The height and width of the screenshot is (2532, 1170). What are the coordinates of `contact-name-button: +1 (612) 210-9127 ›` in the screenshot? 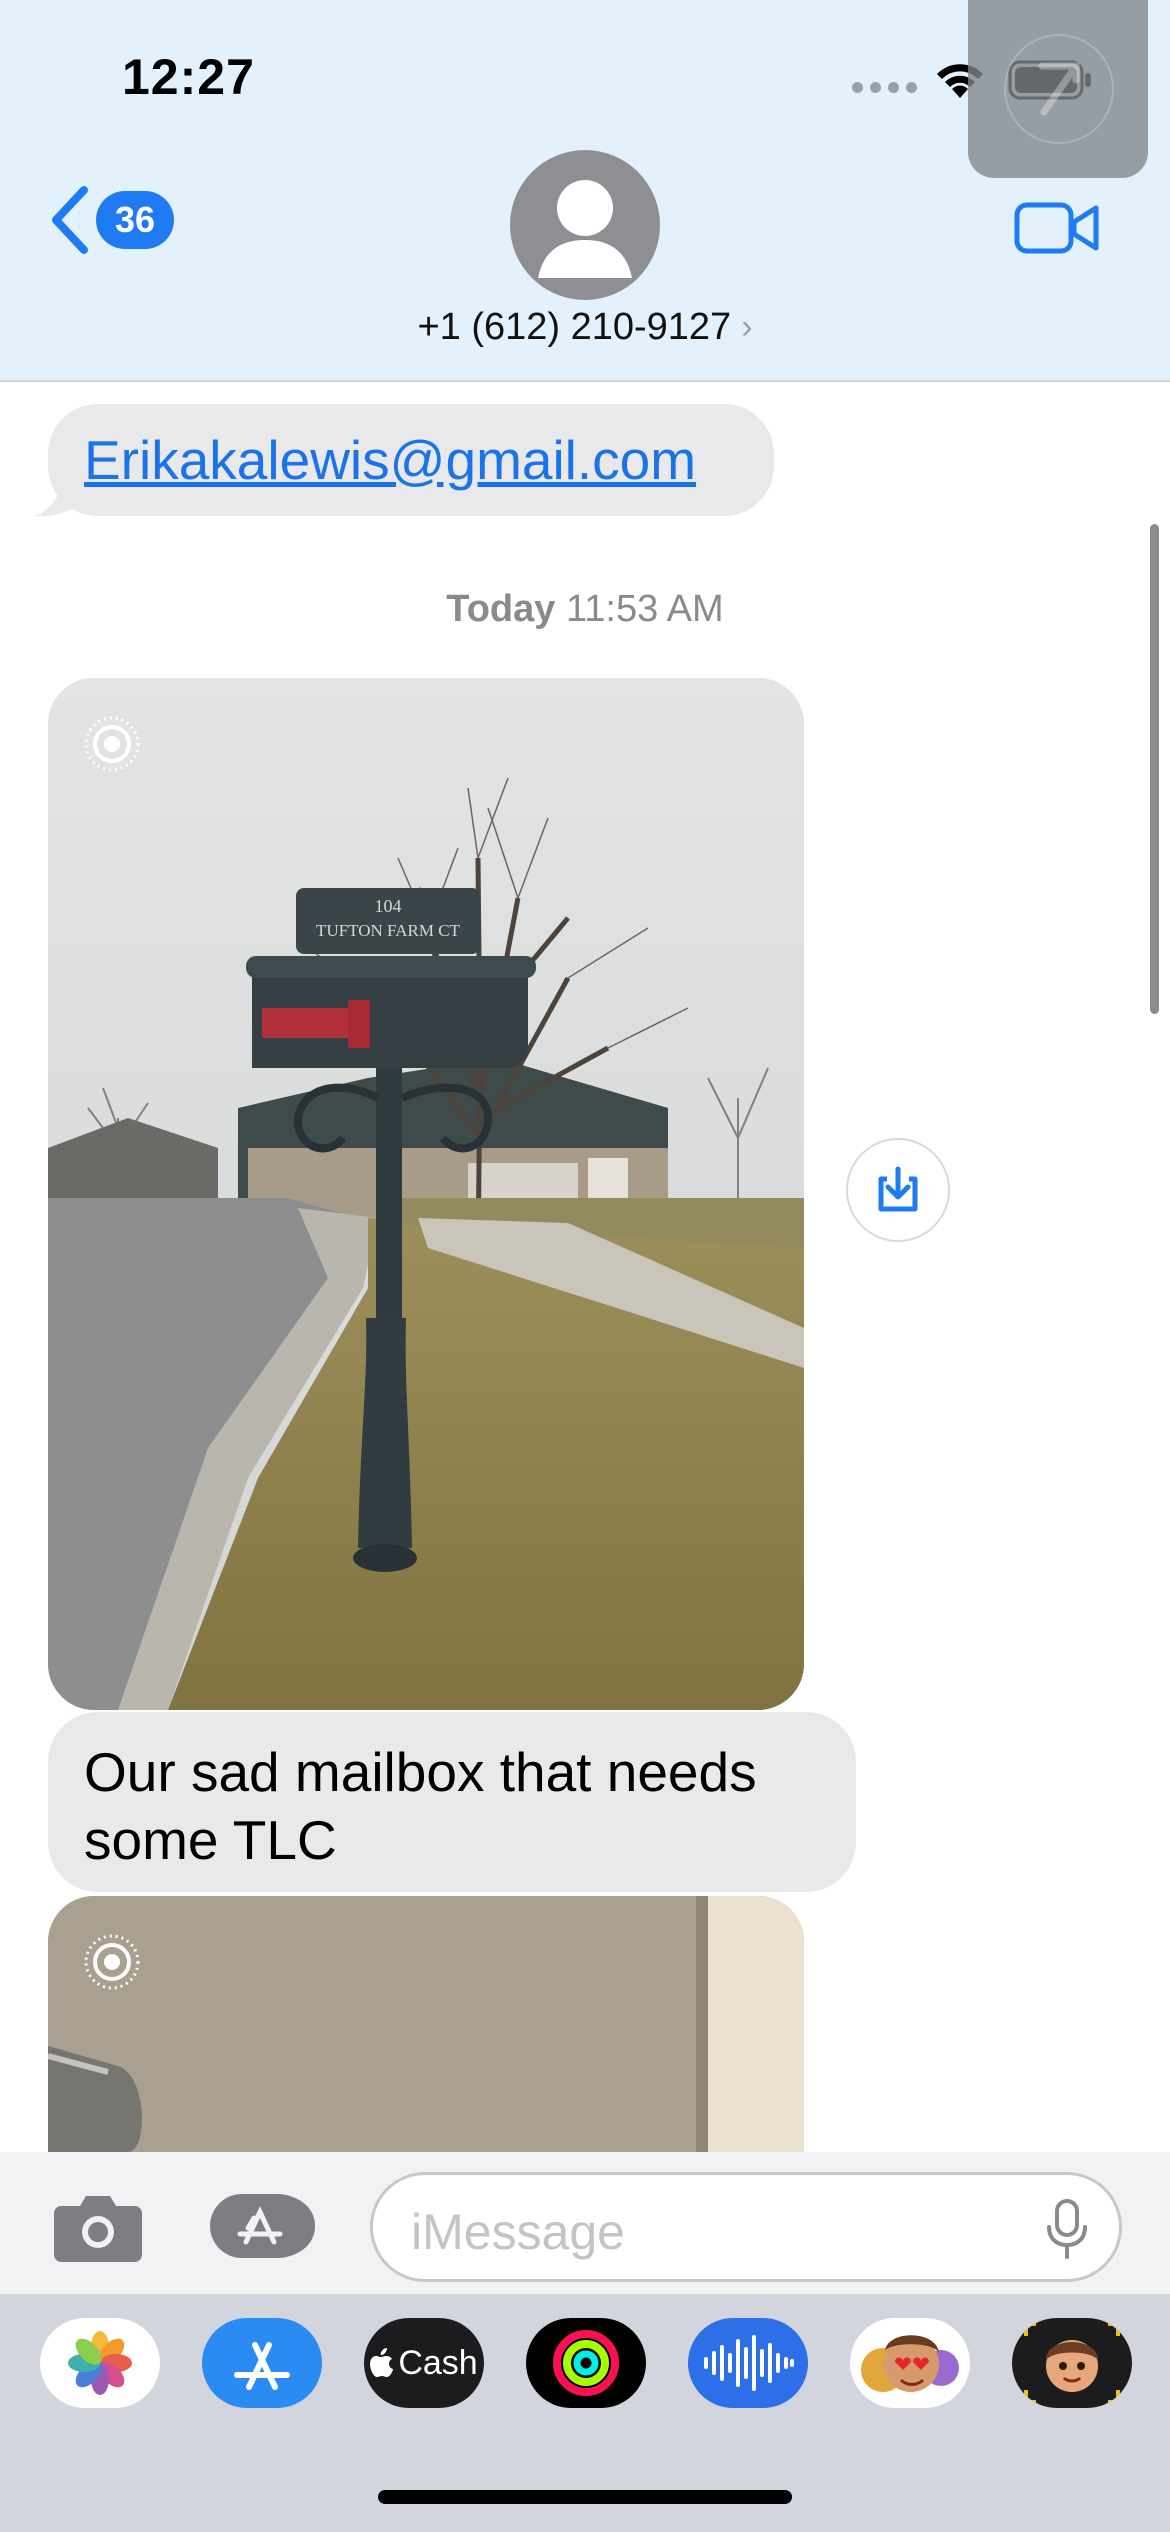 It's located at (585, 327).